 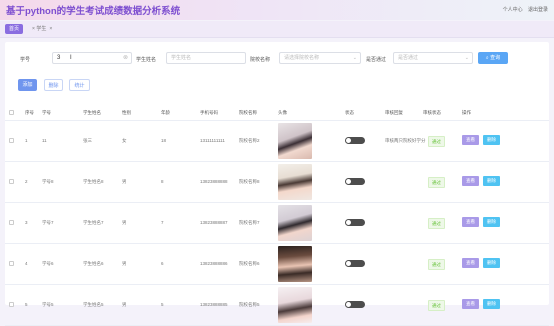 I want to click on tab-bar: 首页 × 学生 ×, so click(x=277, y=29).